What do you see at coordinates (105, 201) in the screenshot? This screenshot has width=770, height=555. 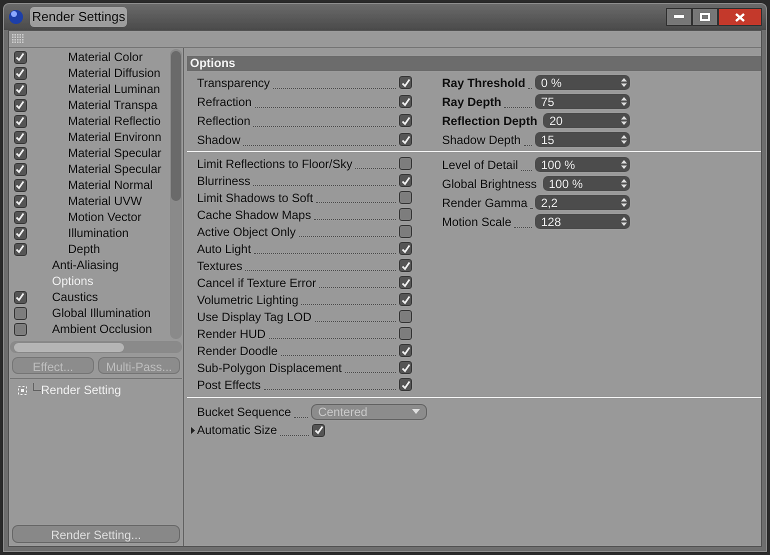 I see `tree-item: Material UVW` at bounding box center [105, 201].